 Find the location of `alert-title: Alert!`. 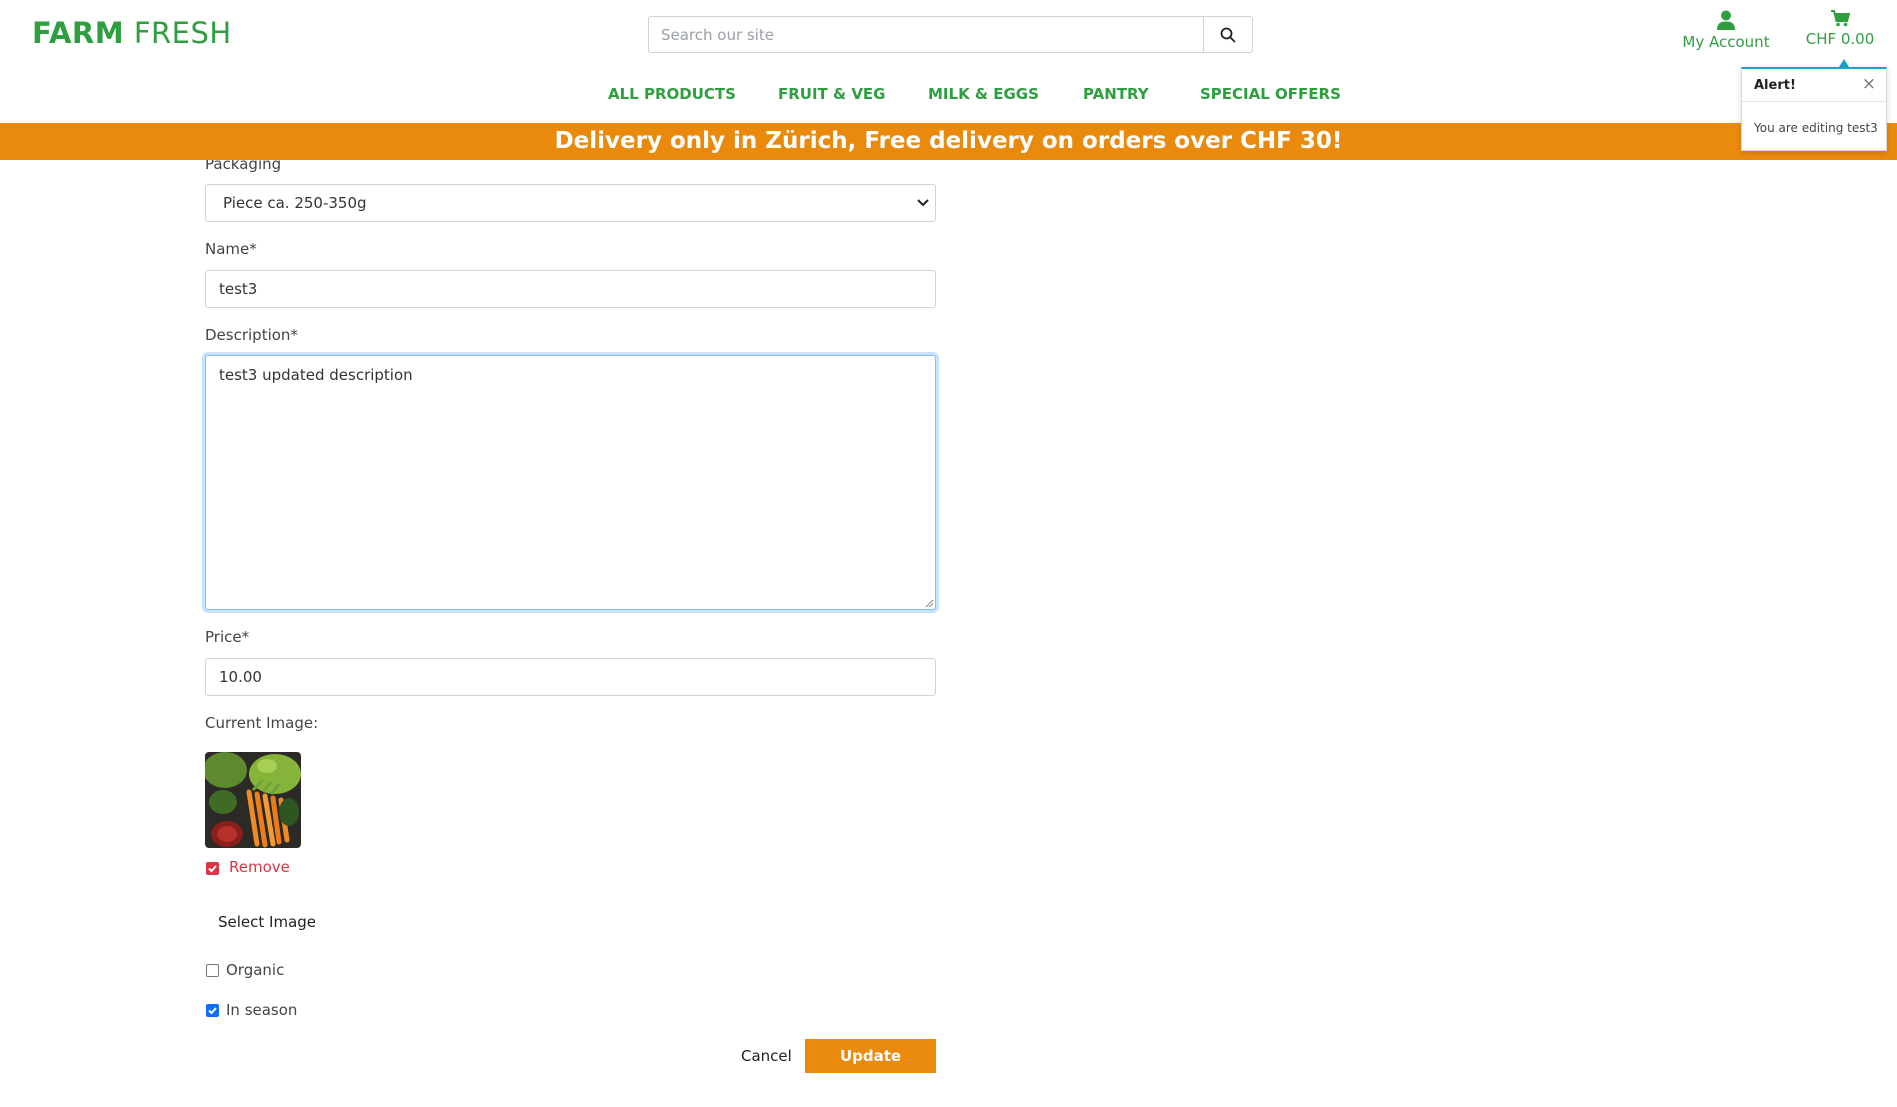

alert-title: Alert! is located at coordinates (1775, 85).